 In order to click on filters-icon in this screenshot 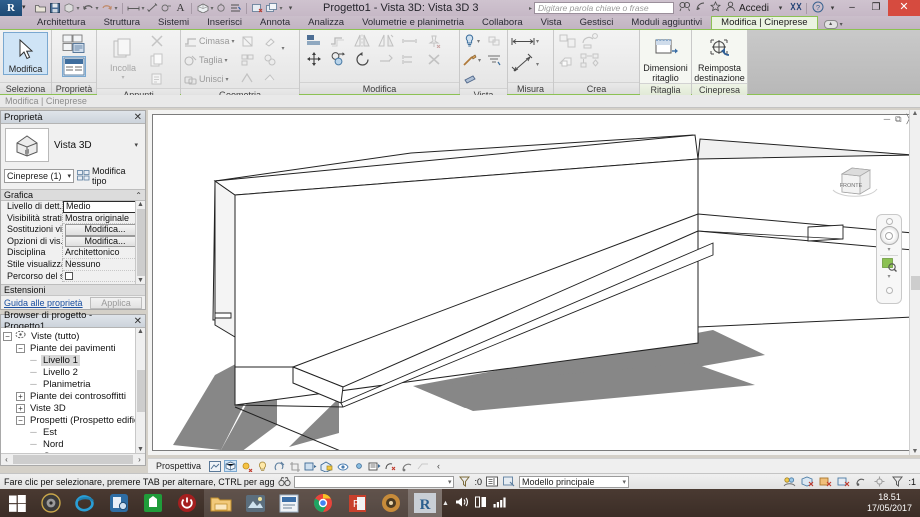, I will do `click(494, 60)`.